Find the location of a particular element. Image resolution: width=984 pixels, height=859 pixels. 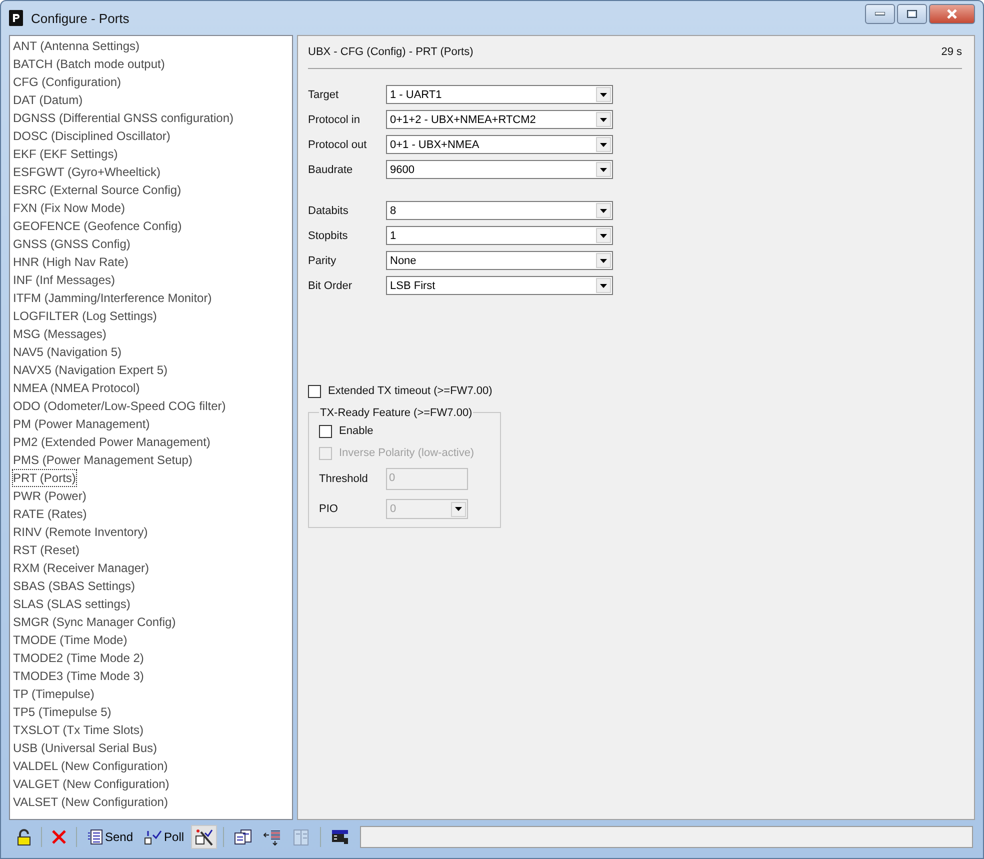

field-label: Bit Order is located at coordinates (331, 286).